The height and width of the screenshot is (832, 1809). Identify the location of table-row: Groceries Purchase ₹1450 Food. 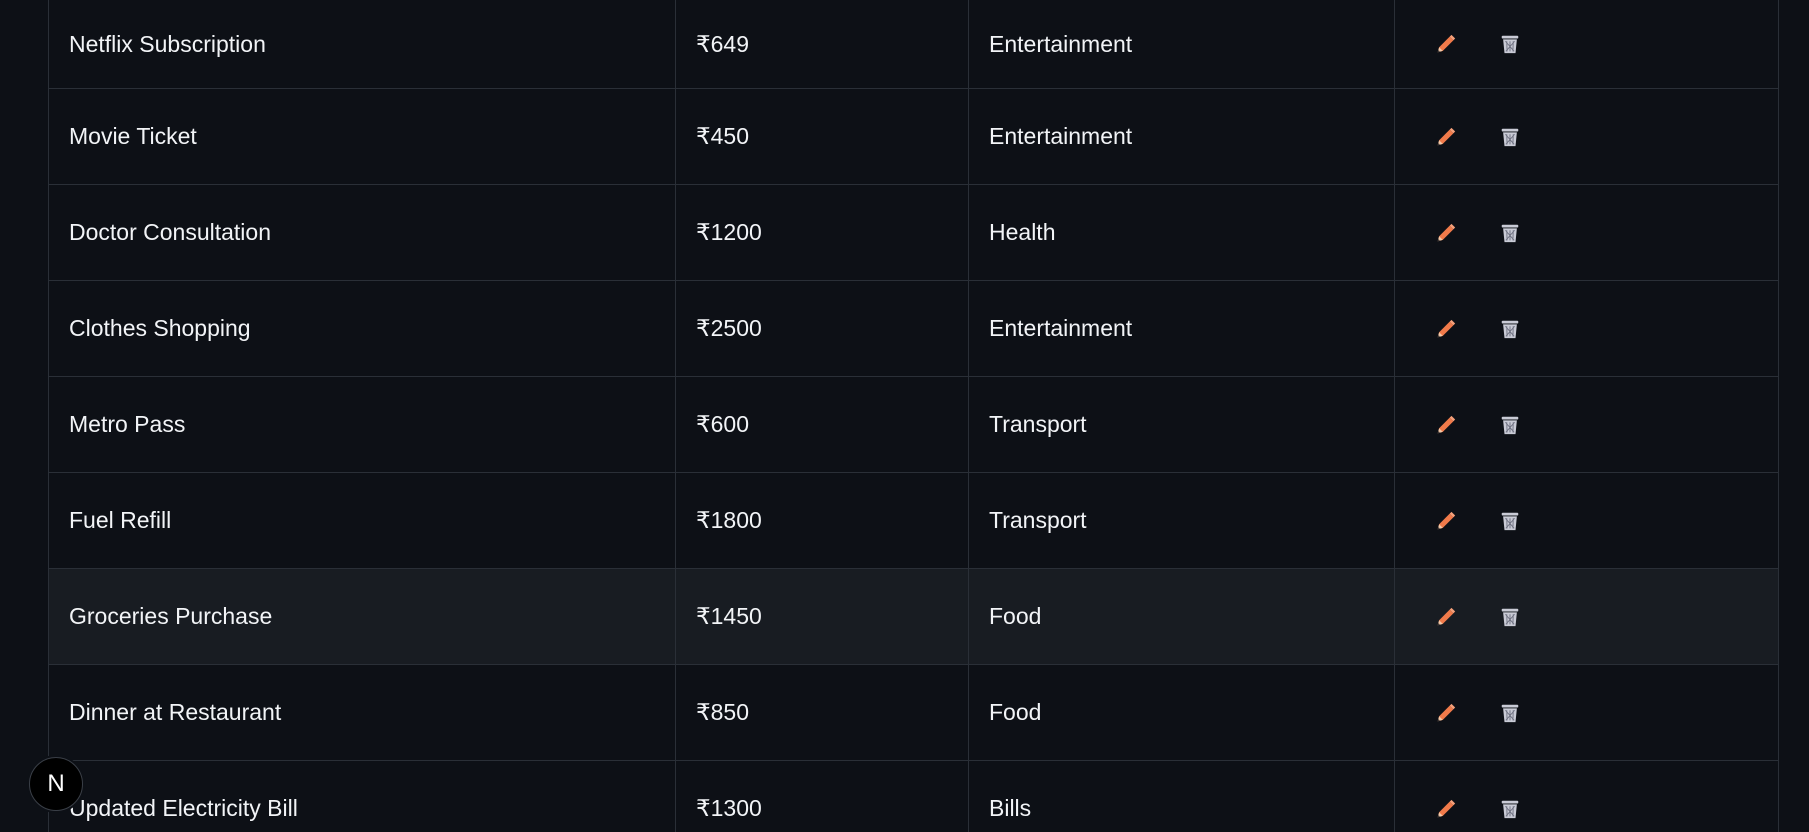
(913, 617).